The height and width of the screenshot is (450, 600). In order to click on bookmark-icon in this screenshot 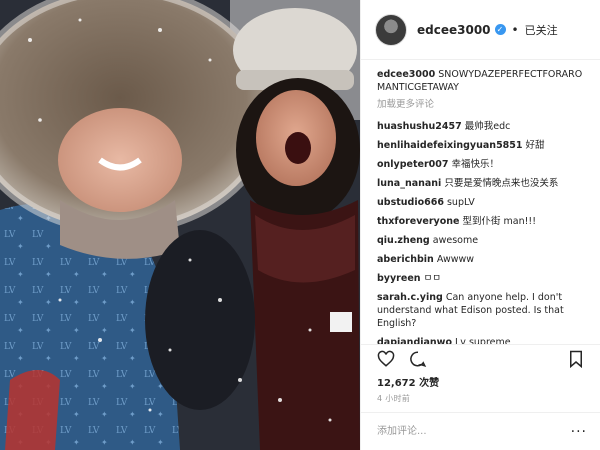, I will do `click(576, 359)`.